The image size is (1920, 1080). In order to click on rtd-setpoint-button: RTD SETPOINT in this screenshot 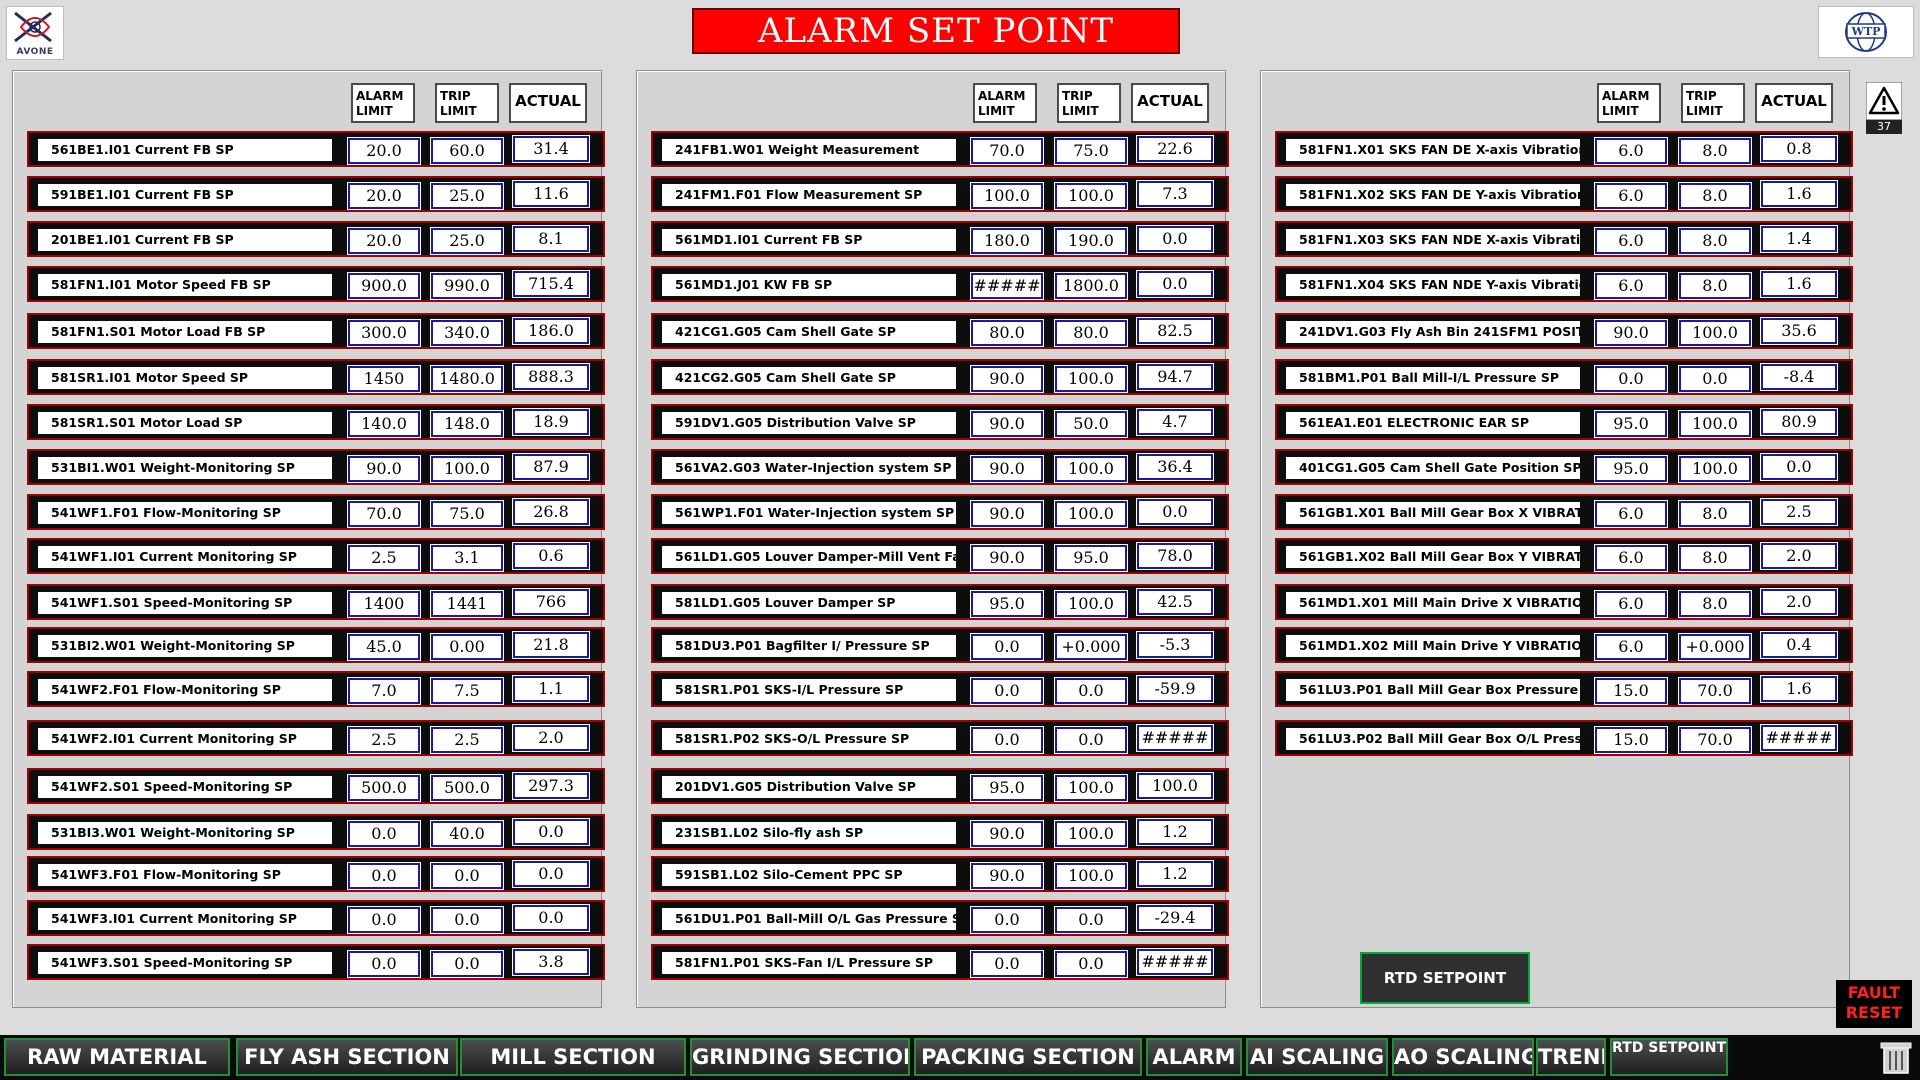, I will do `click(1445, 978)`.